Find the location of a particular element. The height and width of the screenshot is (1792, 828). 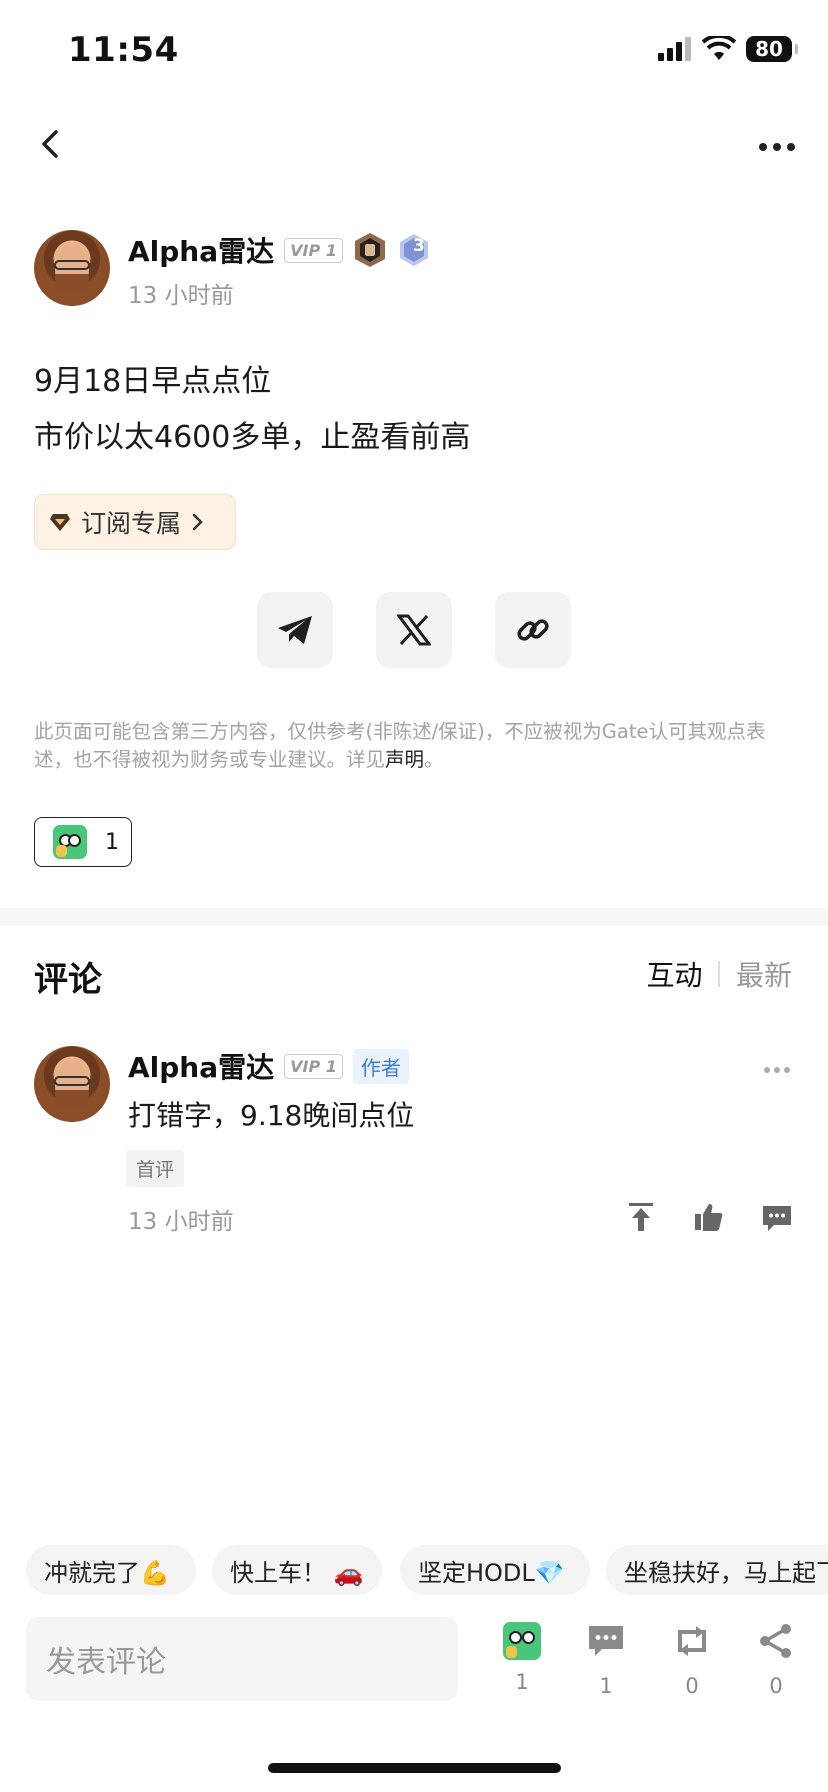

telegram-icon is located at coordinates (295, 630).